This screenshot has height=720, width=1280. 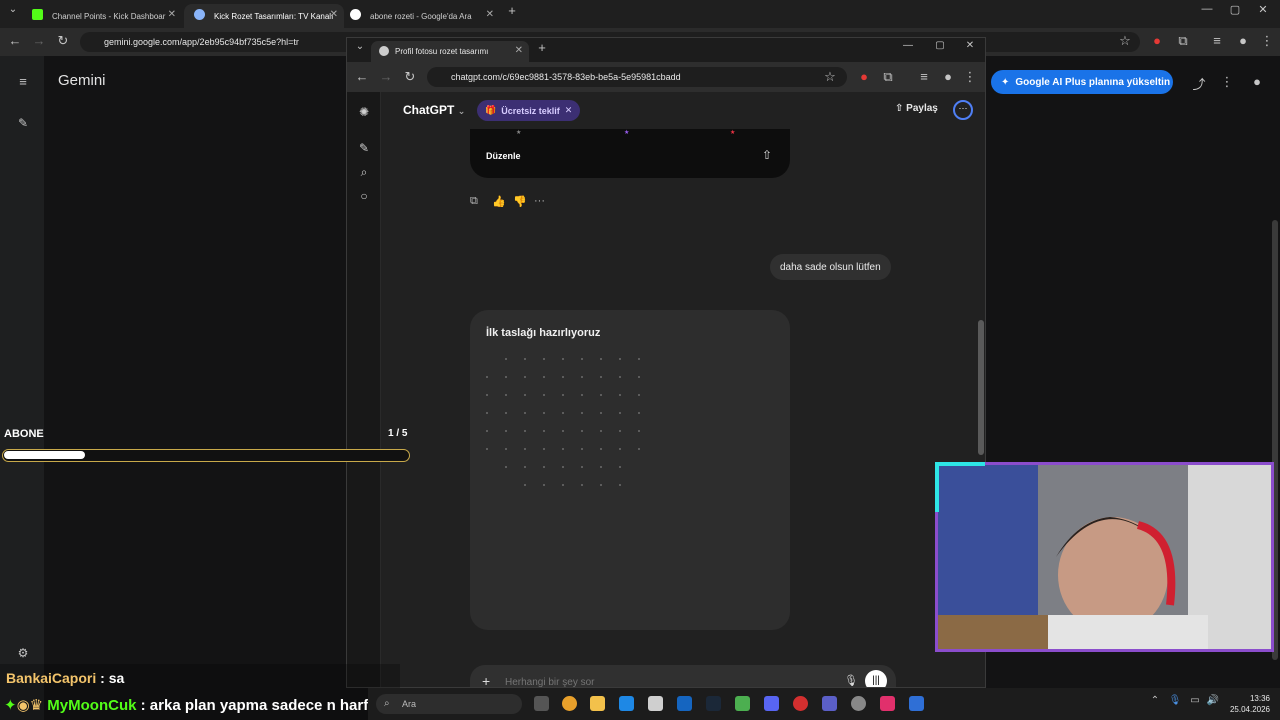 I want to click on share-icon: ⤴, so click(x=1199, y=83).